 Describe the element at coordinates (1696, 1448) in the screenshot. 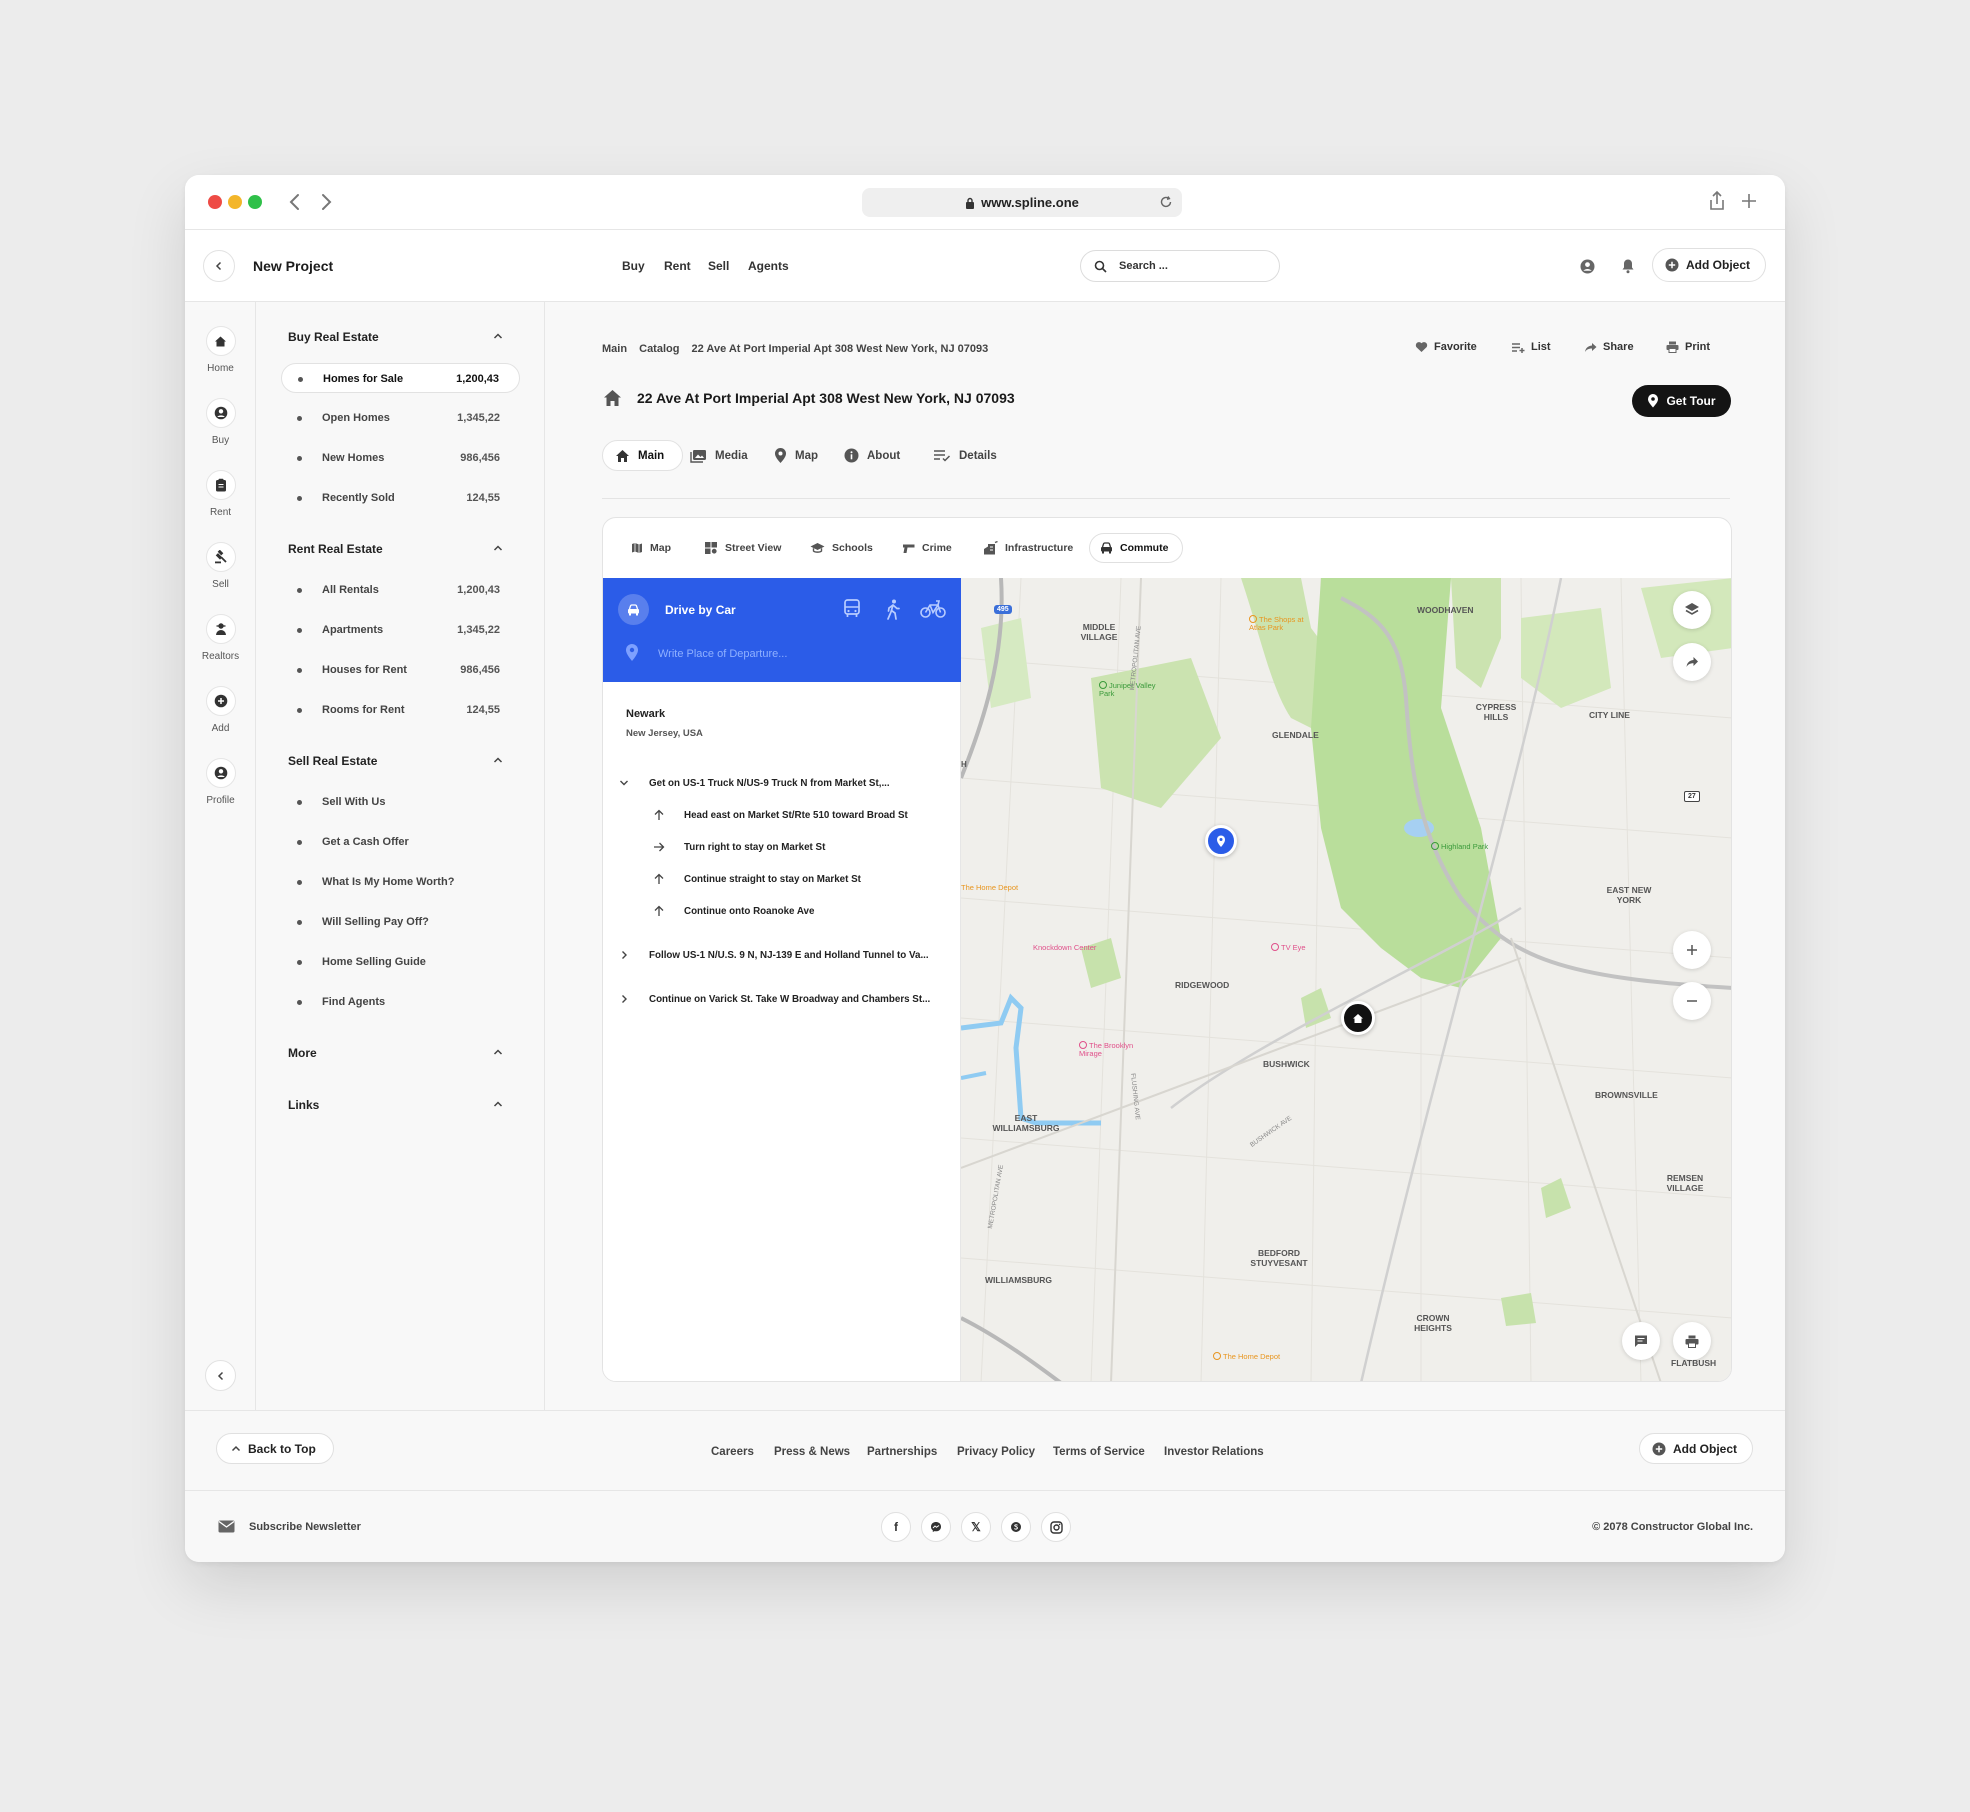

I see `footer-add-object-button: Add Object` at that location.